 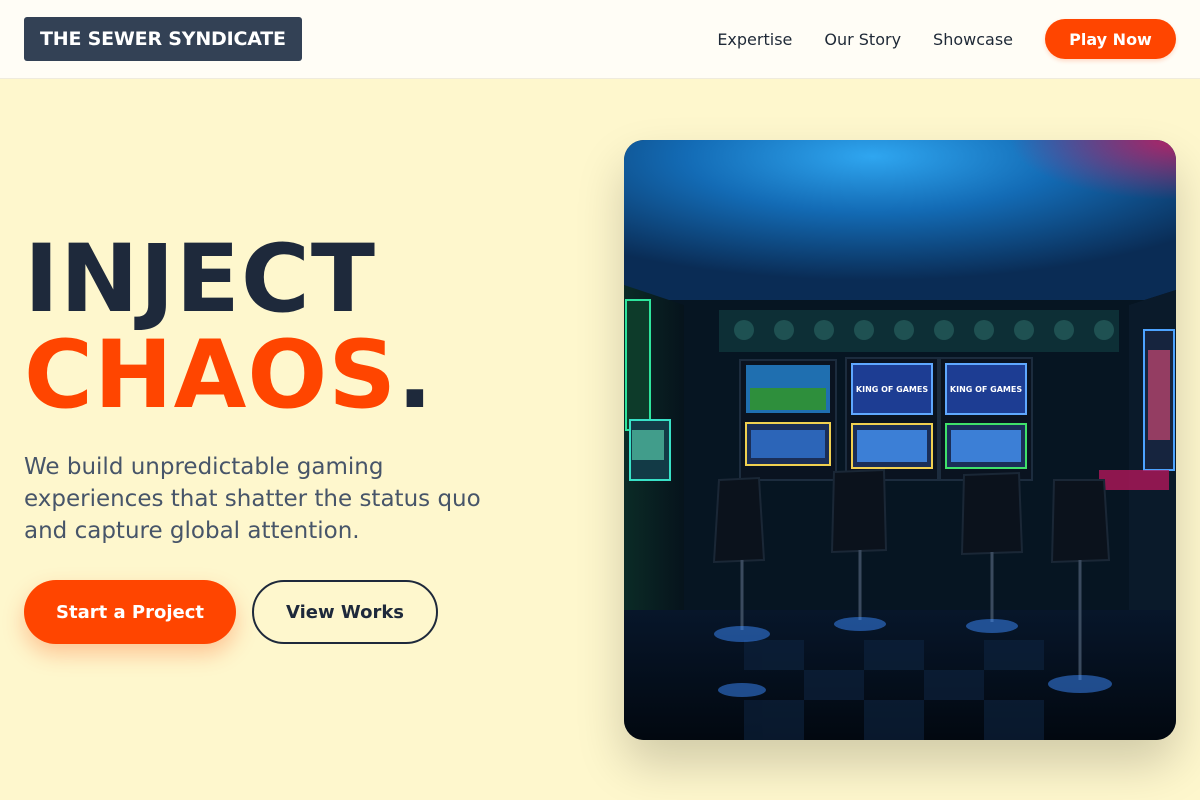 What do you see at coordinates (754, 39) in the screenshot?
I see `nav-link-expertise: Expertise` at bounding box center [754, 39].